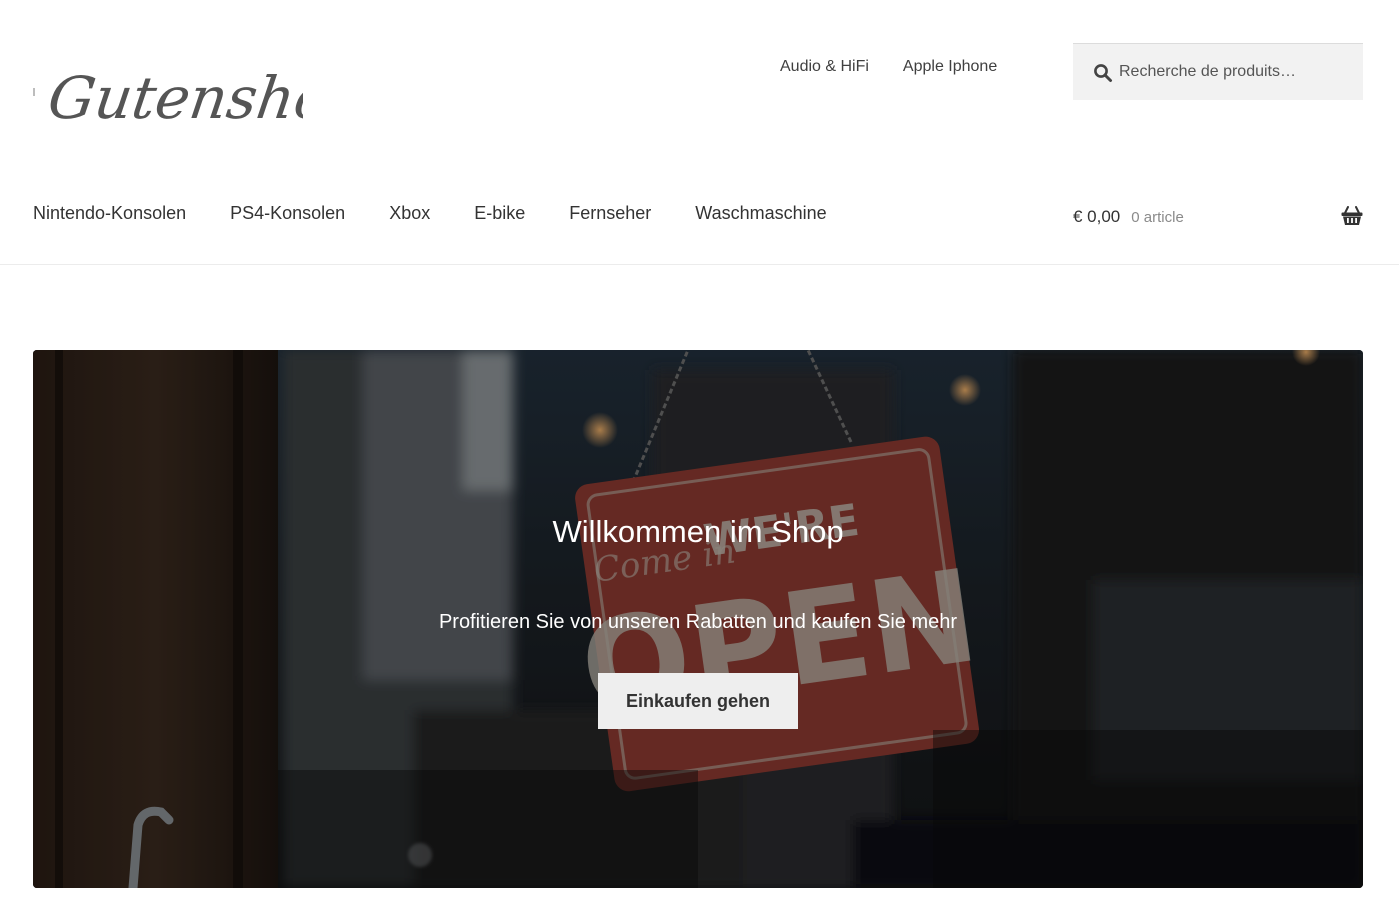 The width and height of the screenshot is (1399, 898). I want to click on nav-item-nintendo-konsolen: Nintendo-Konsolen, so click(109, 213).